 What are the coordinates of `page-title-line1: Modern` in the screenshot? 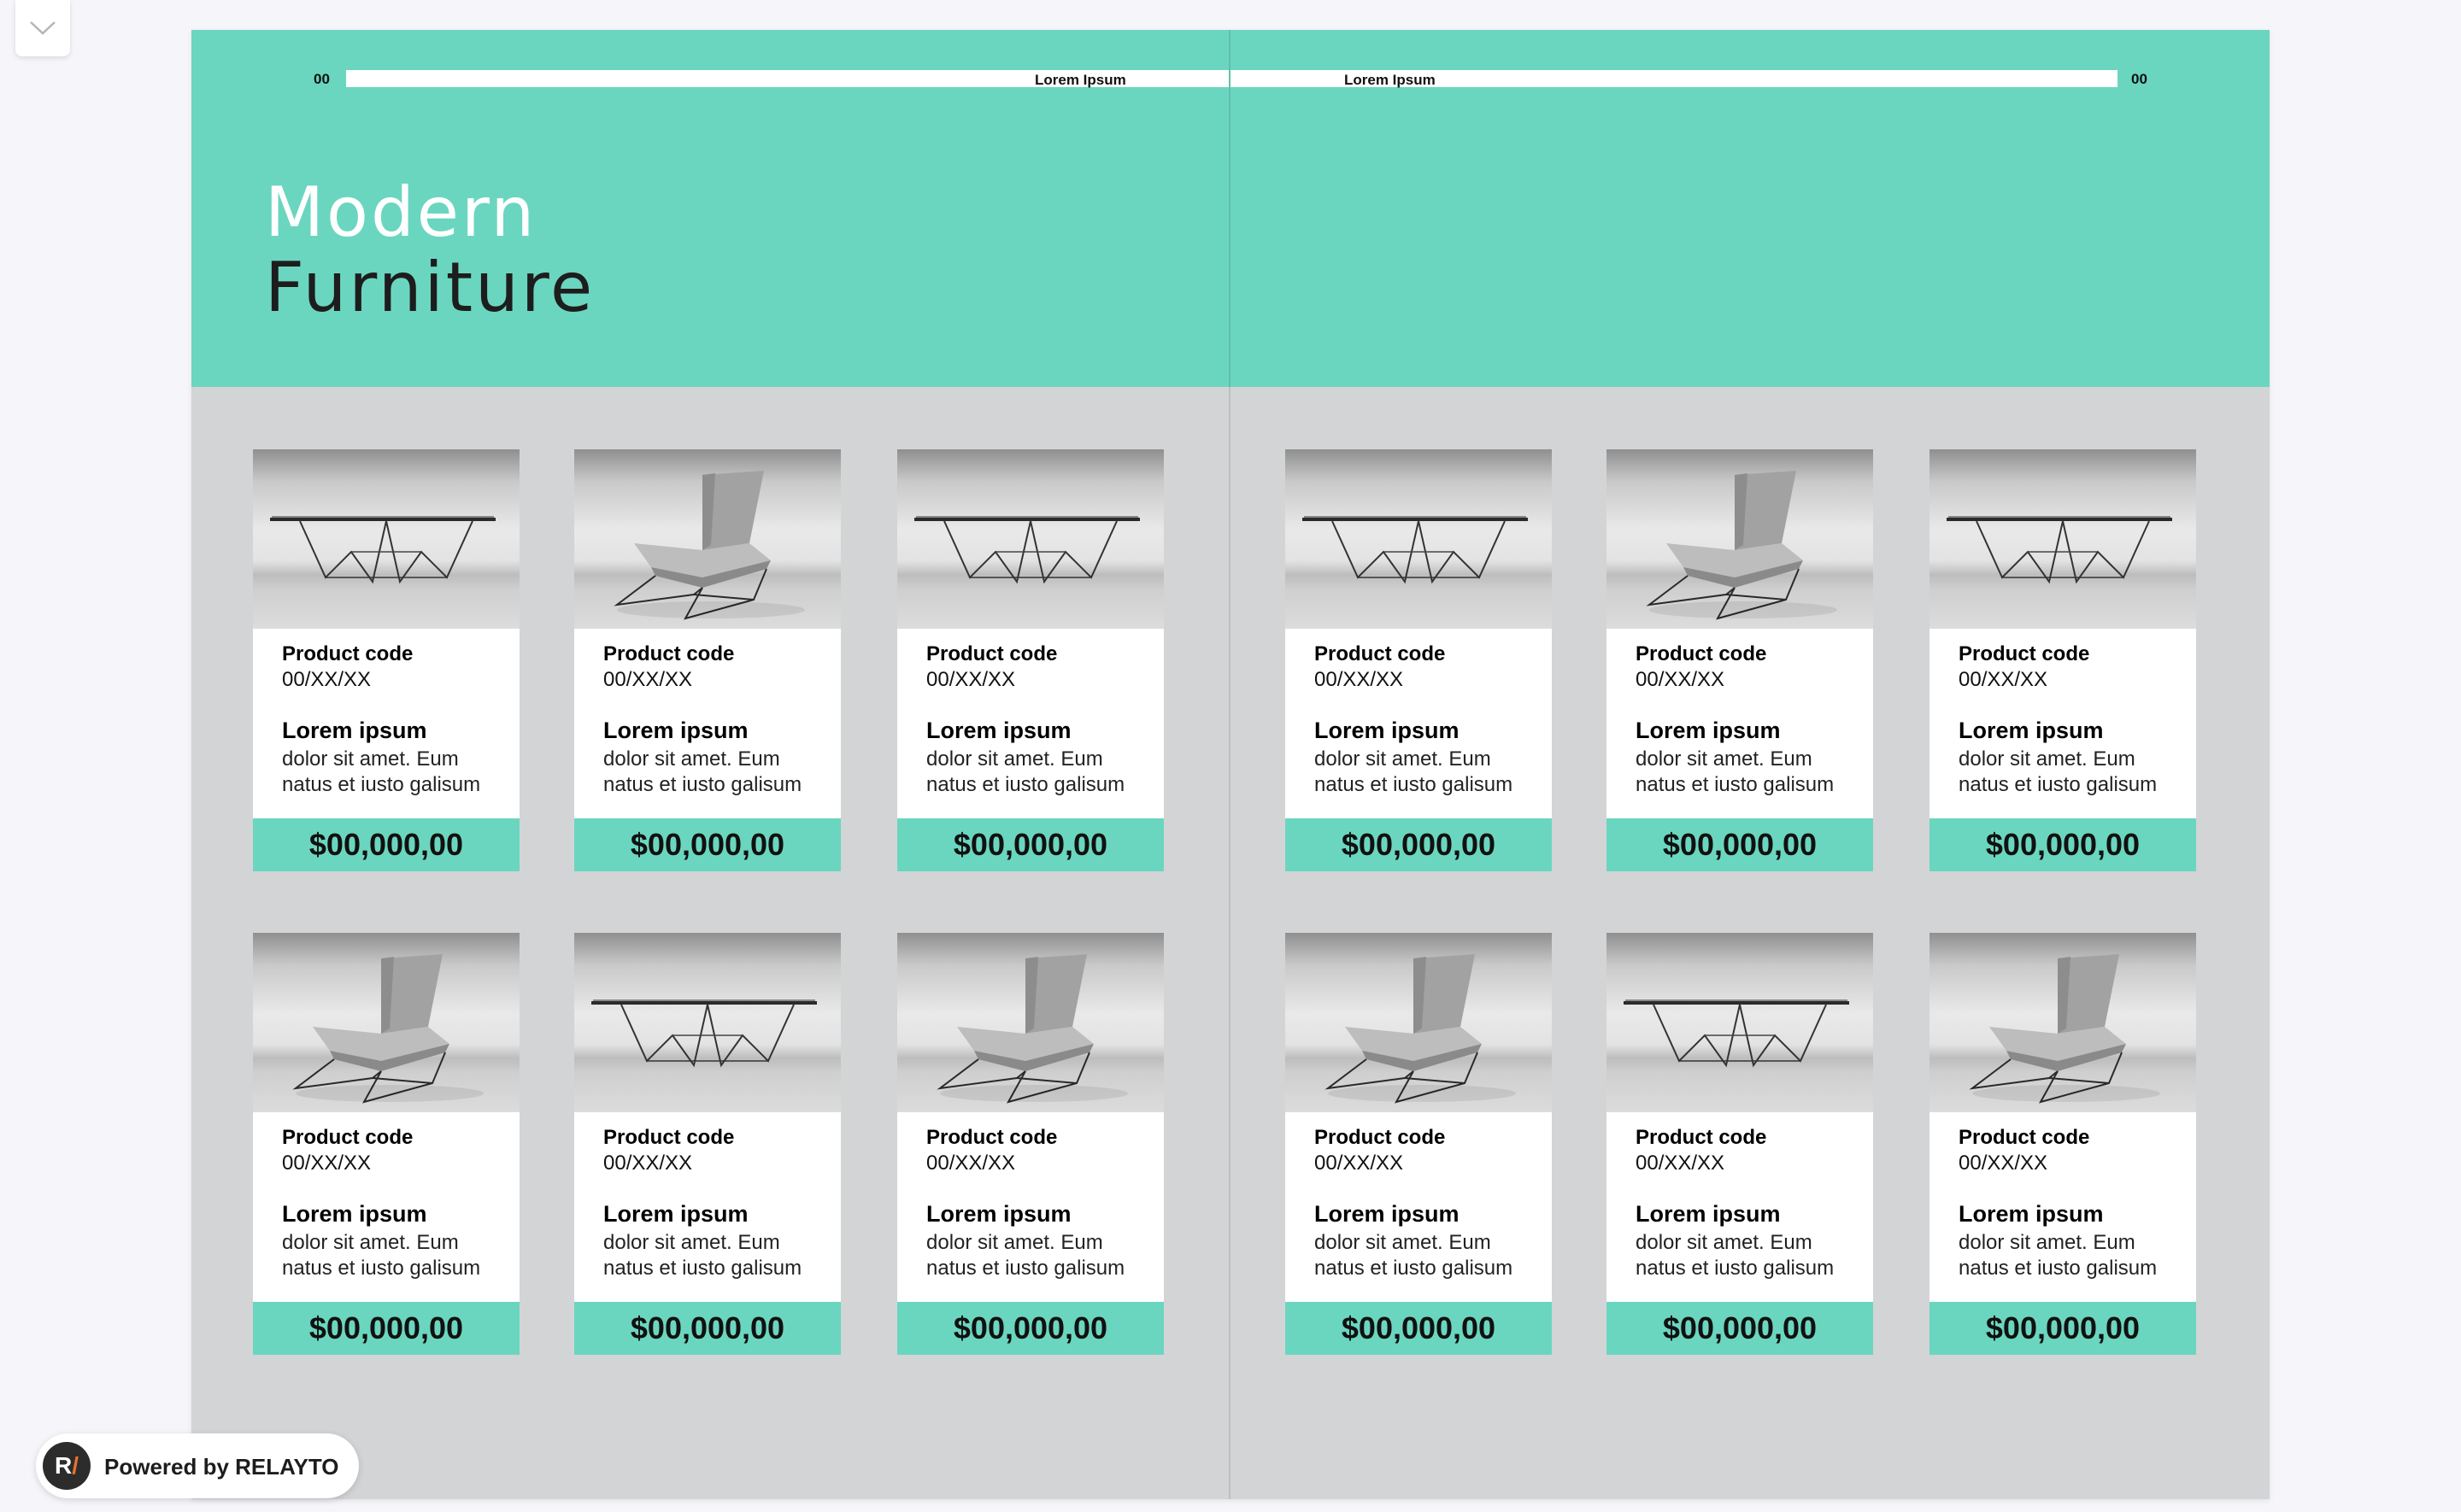 It's located at (401, 212).